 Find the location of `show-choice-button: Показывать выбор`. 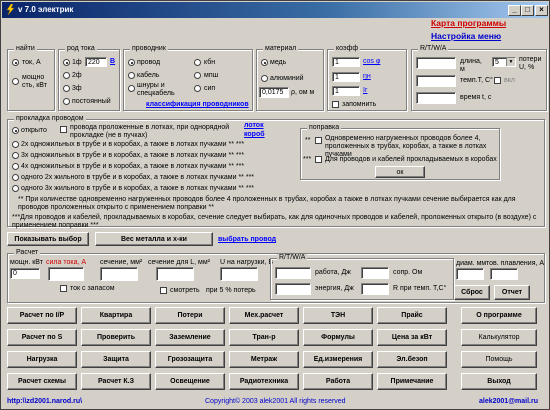

show-choice-button: Показывать выбор is located at coordinates (48, 239).